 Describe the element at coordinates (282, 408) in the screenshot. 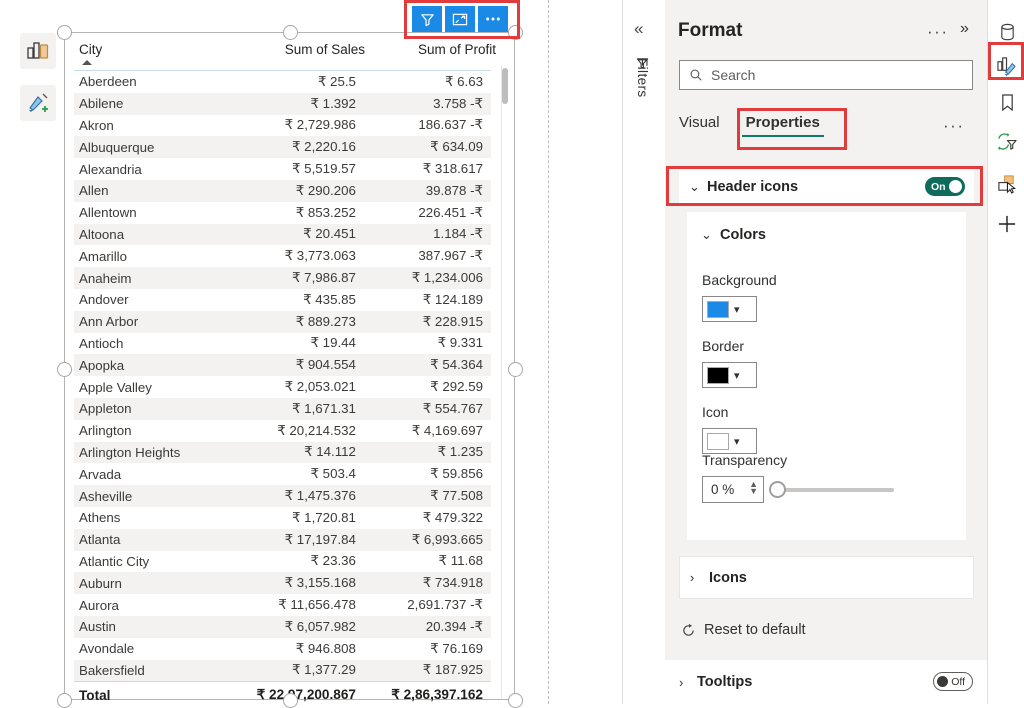

I see `table-row: Appleton ₹ 1,671.31 ₹ 554.767` at that location.